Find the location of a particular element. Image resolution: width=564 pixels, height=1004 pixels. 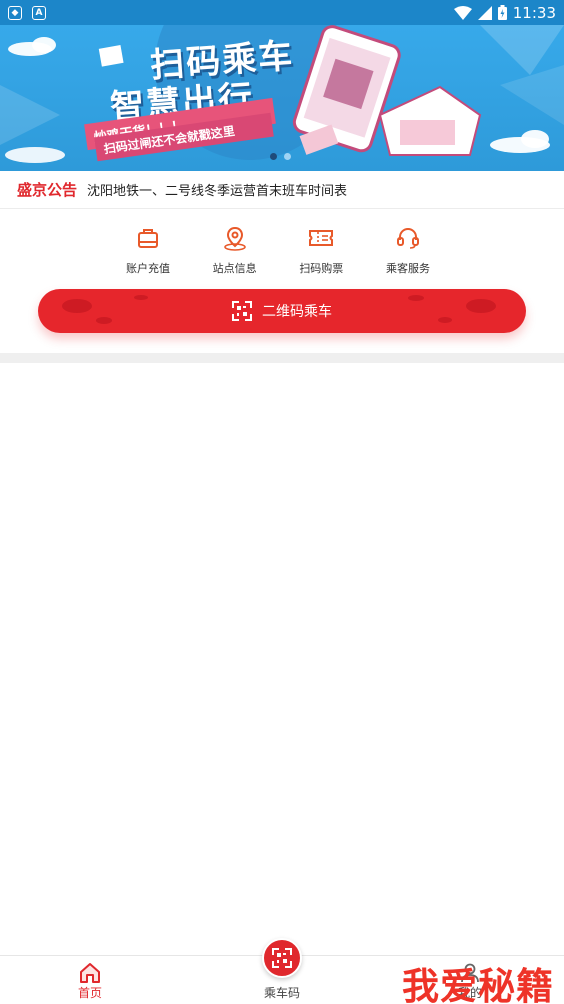

announcement-bar: 盛京公告 沈阳地铁一、二号线冬季运营首末班车时间表 is located at coordinates (282, 190).